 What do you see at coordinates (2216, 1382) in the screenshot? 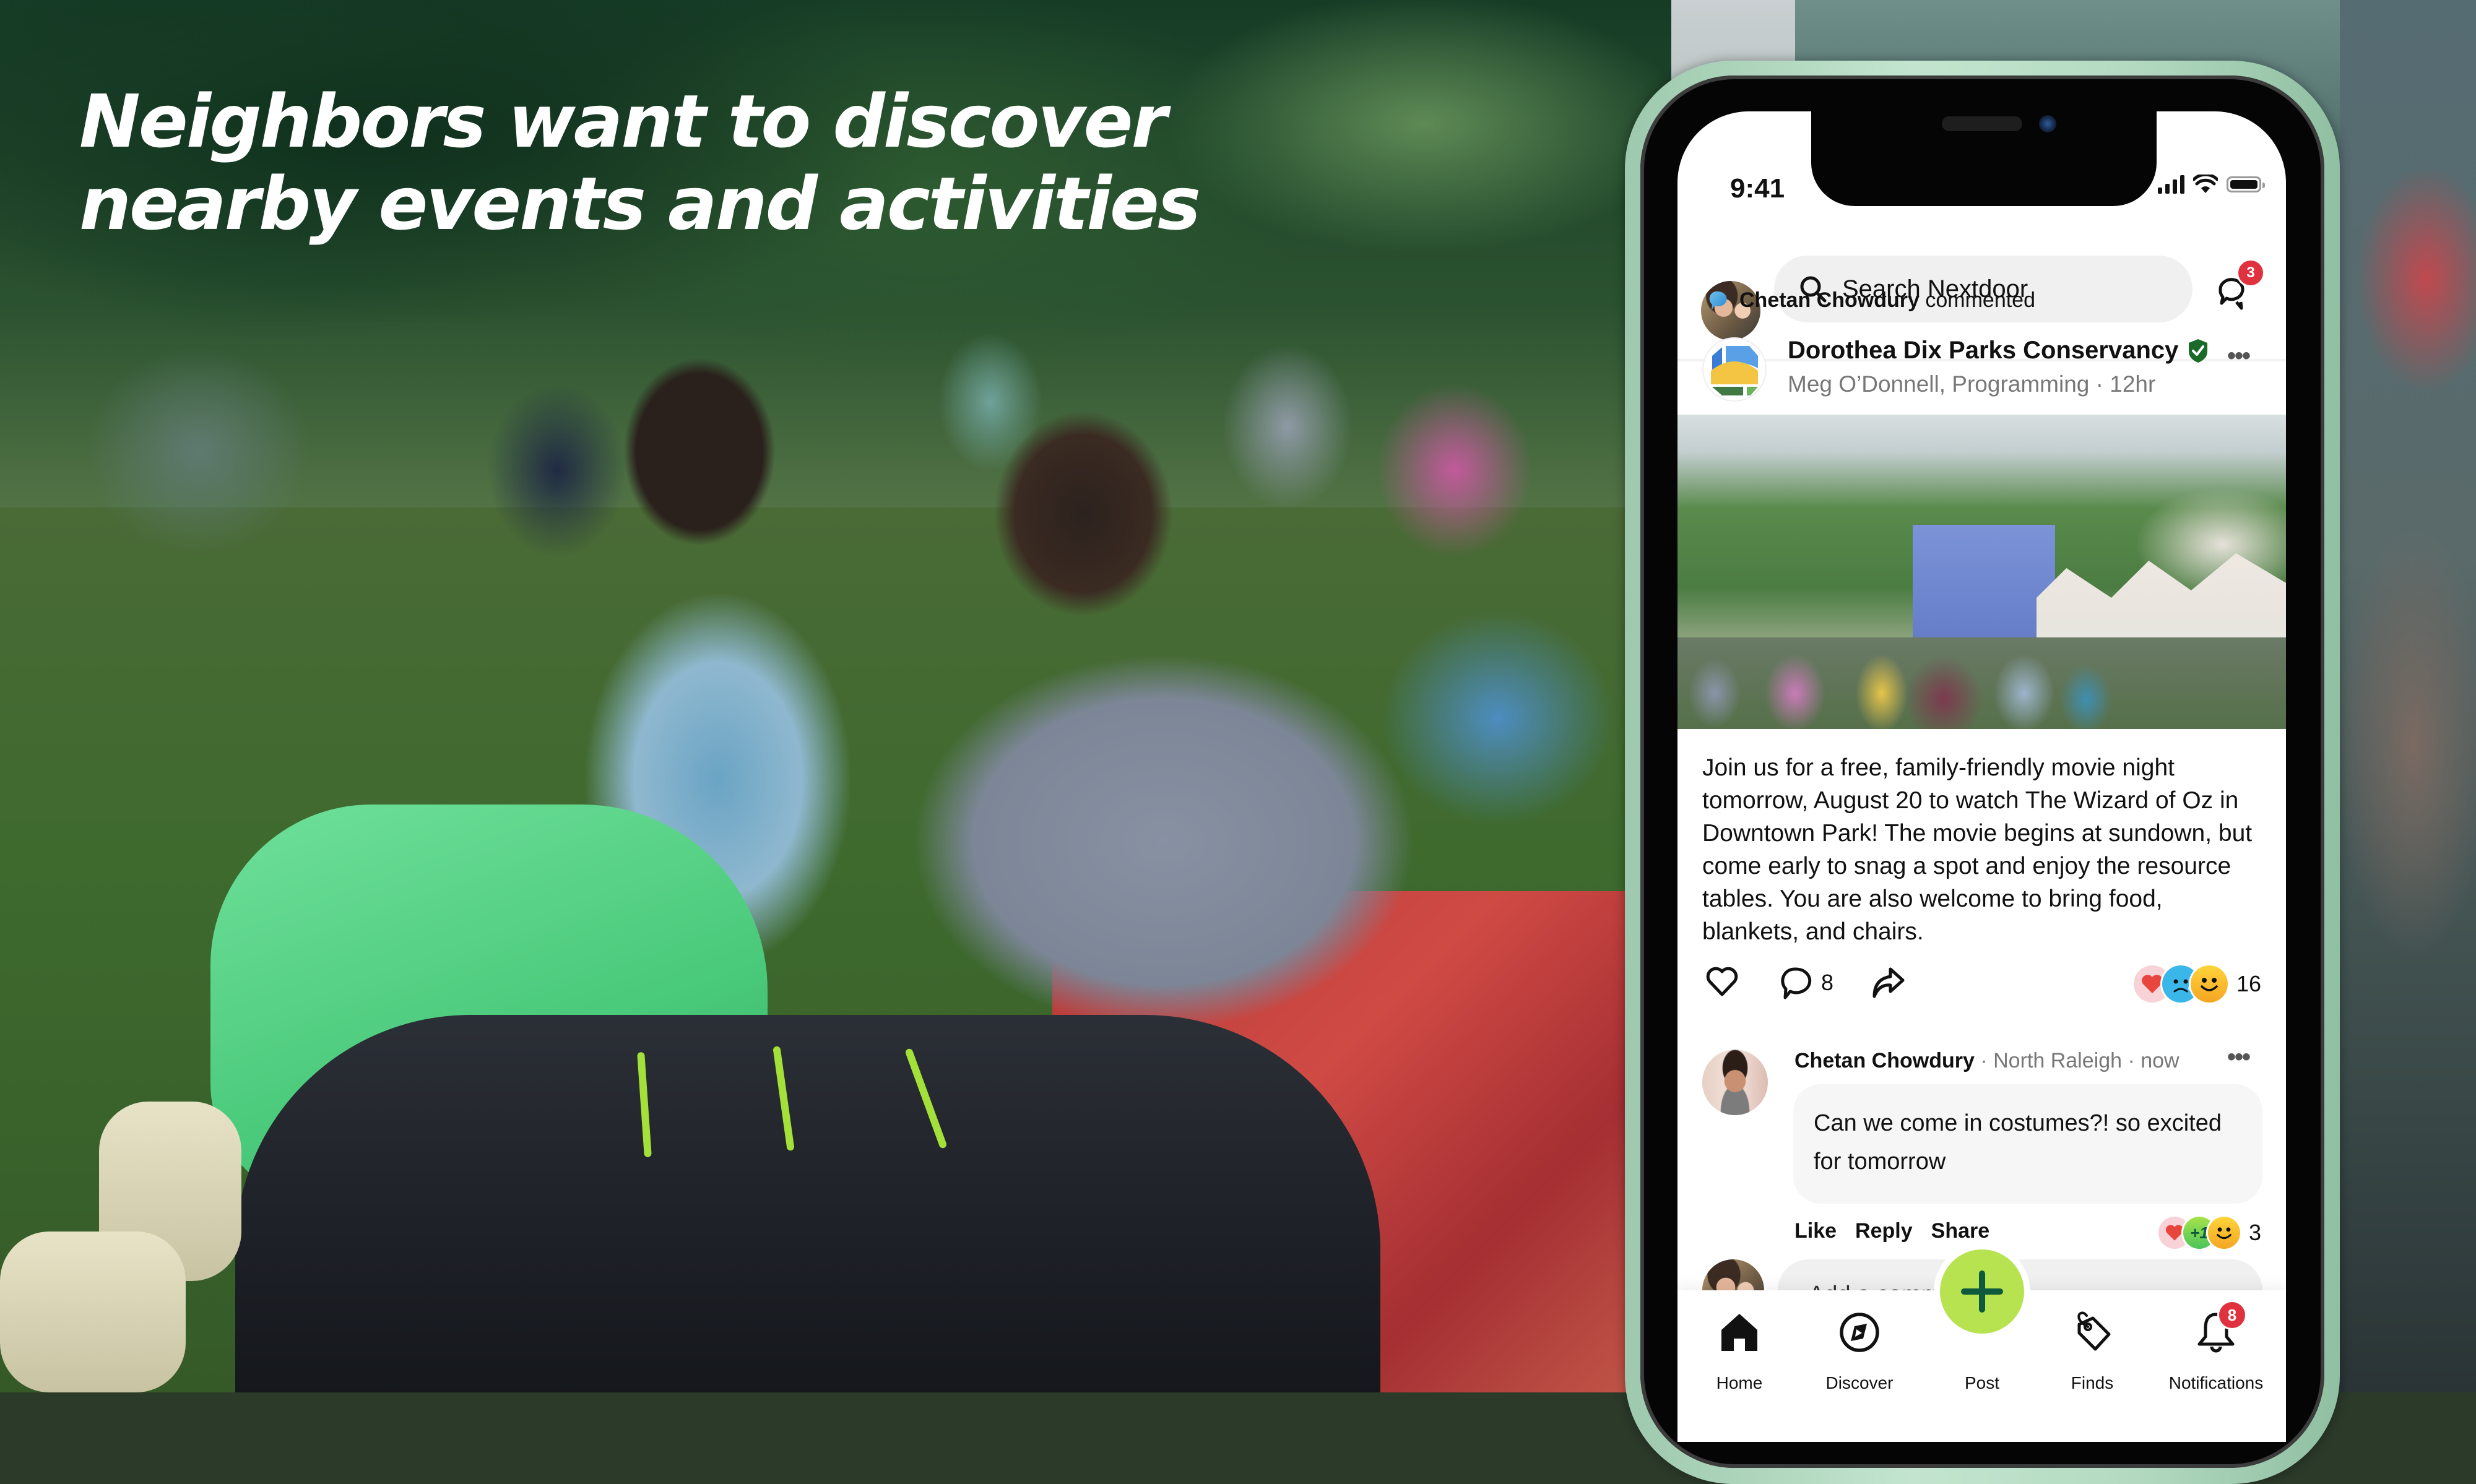
I see `nav-notifications-label: Notifications` at bounding box center [2216, 1382].